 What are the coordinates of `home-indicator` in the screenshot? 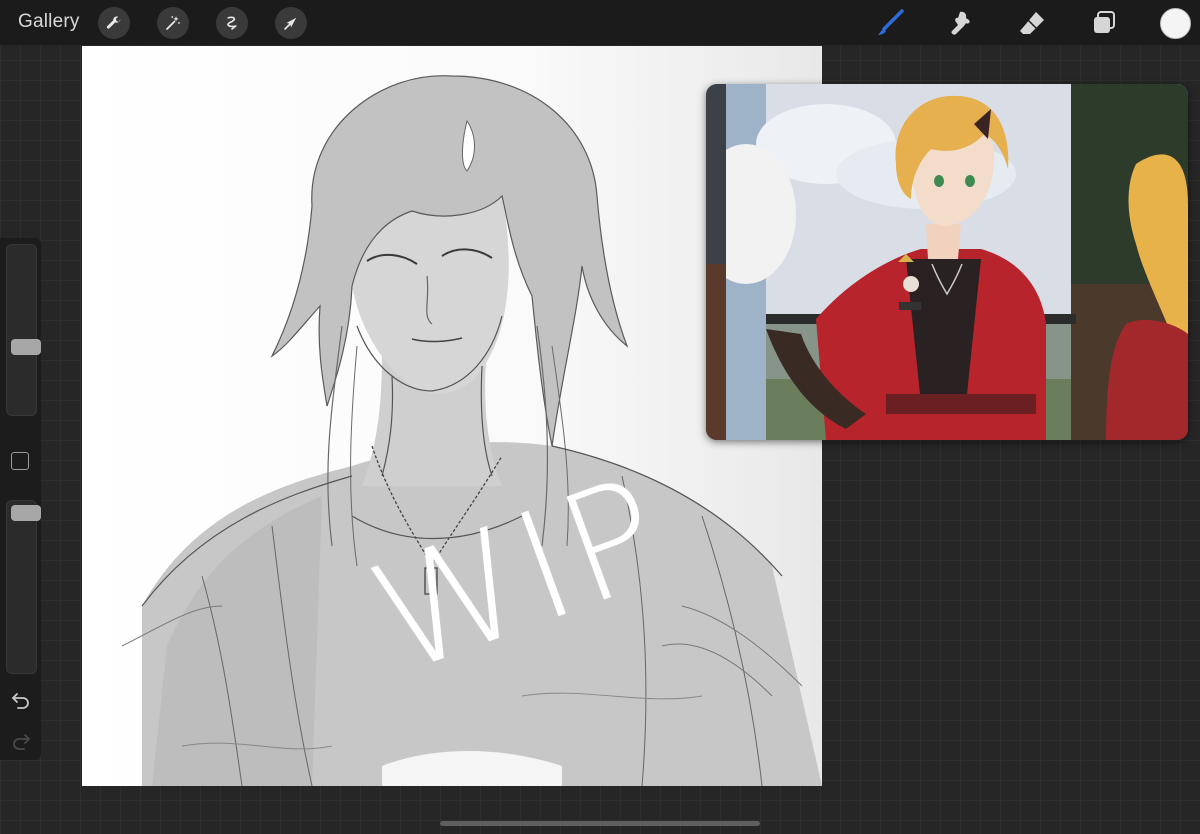 It's located at (600, 823).